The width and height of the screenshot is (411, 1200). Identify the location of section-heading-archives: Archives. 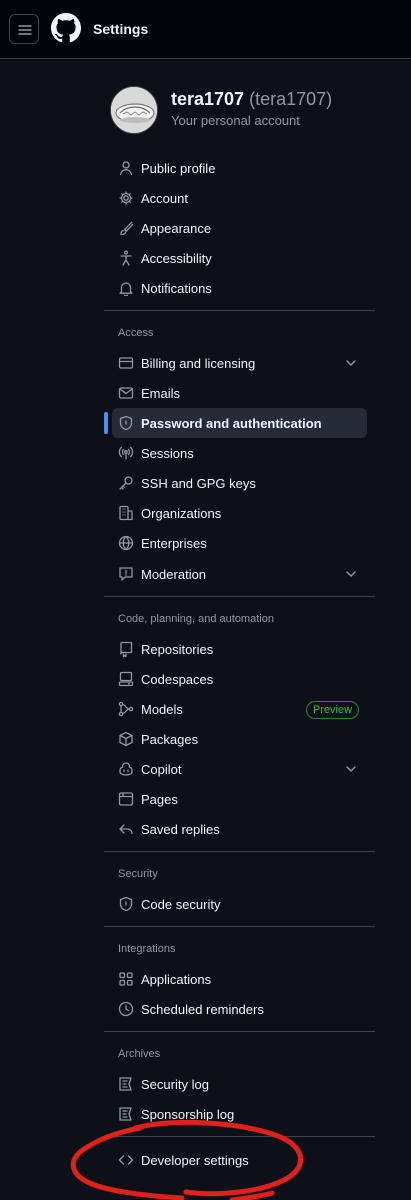
(139, 1054).